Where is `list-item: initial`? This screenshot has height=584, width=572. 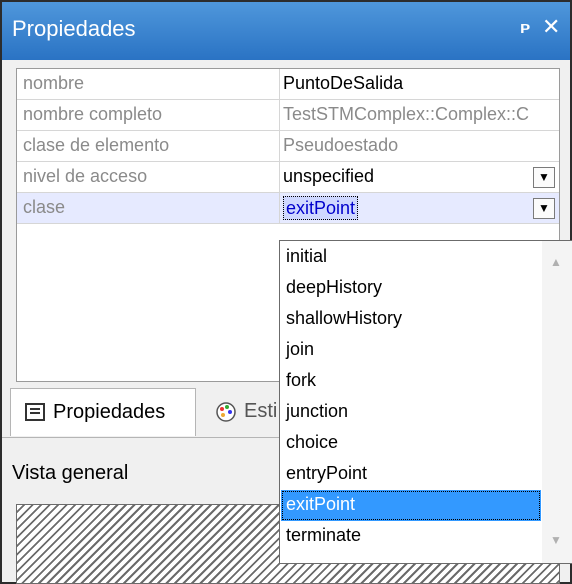 list-item: initial is located at coordinates (411, 257).